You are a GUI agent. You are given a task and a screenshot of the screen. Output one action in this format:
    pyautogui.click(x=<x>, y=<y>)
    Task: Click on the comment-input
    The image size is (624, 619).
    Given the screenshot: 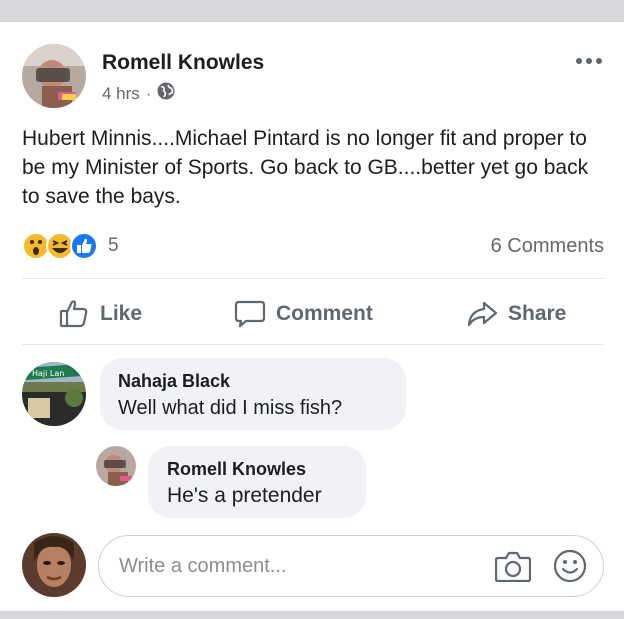 What is the action you would take?
    pyautogui.click(x=299, y=566)
    